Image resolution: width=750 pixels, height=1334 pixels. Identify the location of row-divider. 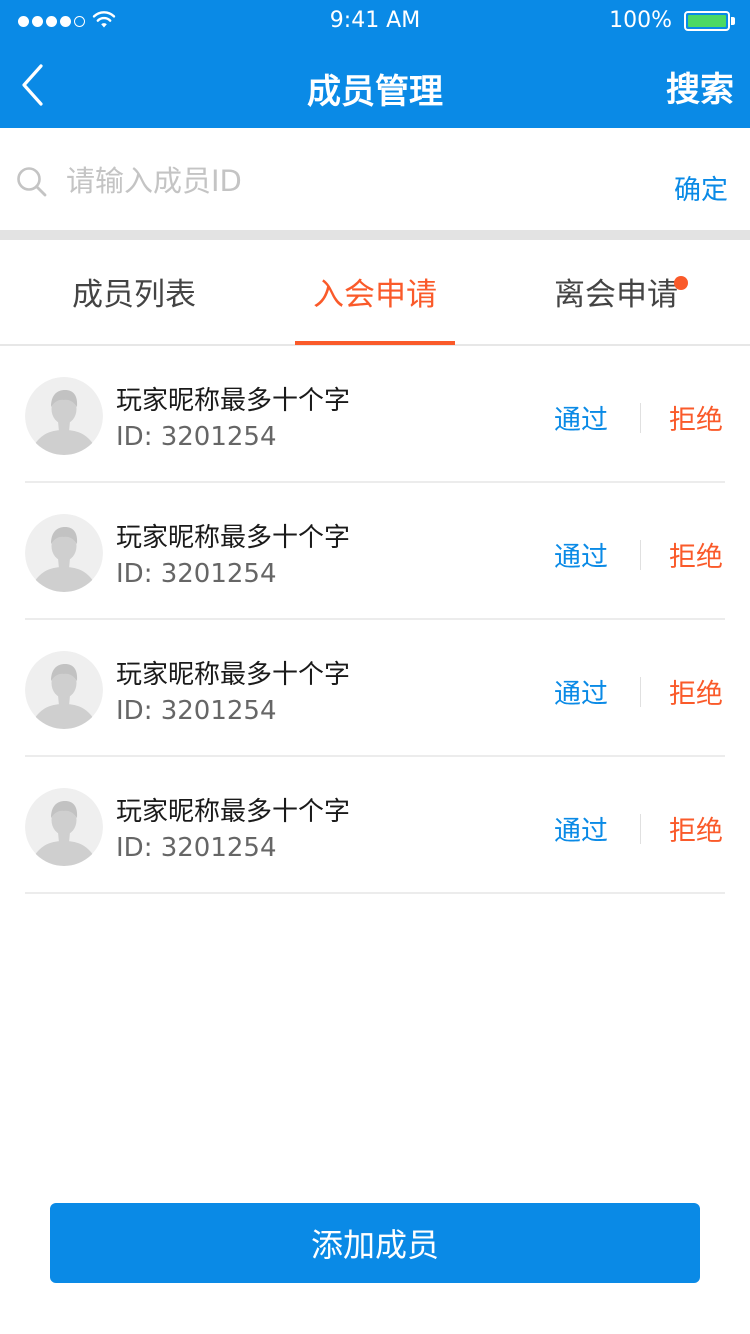
(375, 893).